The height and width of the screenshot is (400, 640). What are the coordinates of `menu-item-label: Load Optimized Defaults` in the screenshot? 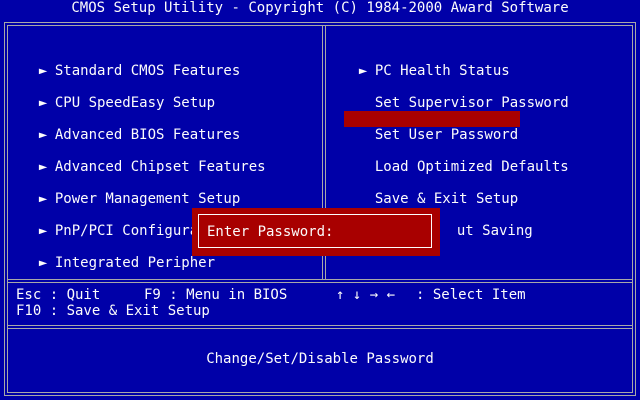 It's located at (471, 167).